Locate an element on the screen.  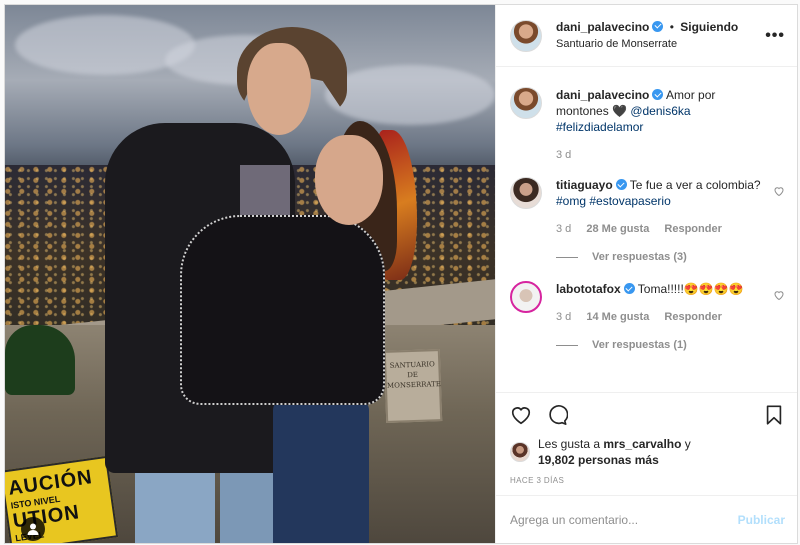
view-replies-label: Ver respuestas (1) is located at coordinates (639, 345).